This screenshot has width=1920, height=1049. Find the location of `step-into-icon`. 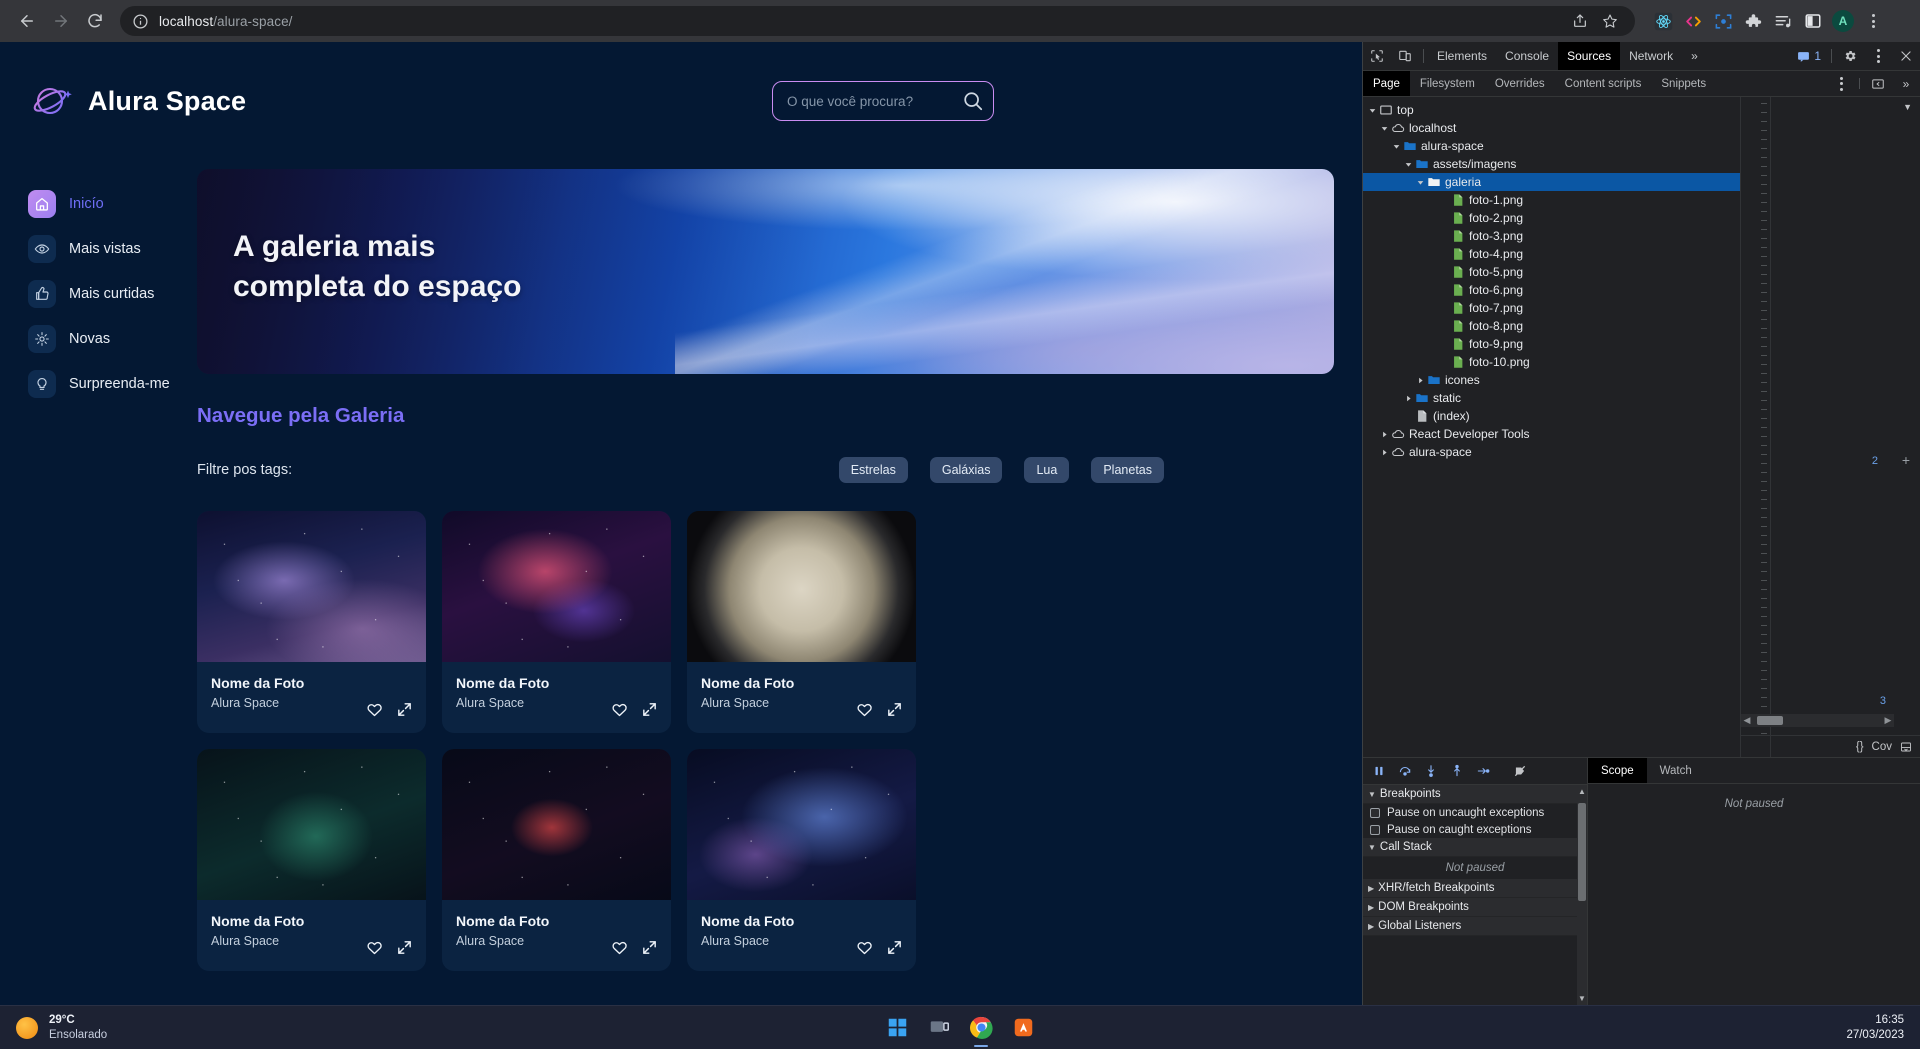

step-into-icon is located at coordinates (1431, 771).